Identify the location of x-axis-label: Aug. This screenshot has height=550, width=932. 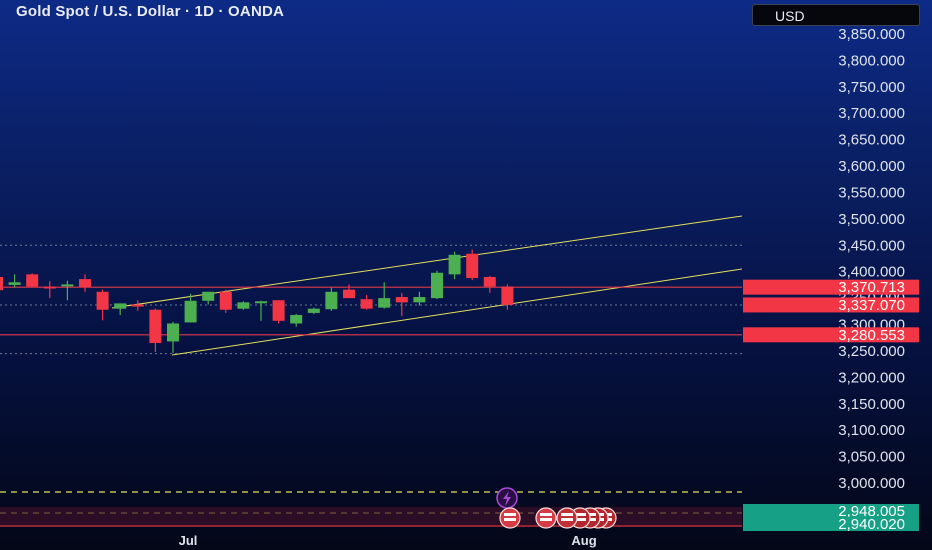
(583, 540).